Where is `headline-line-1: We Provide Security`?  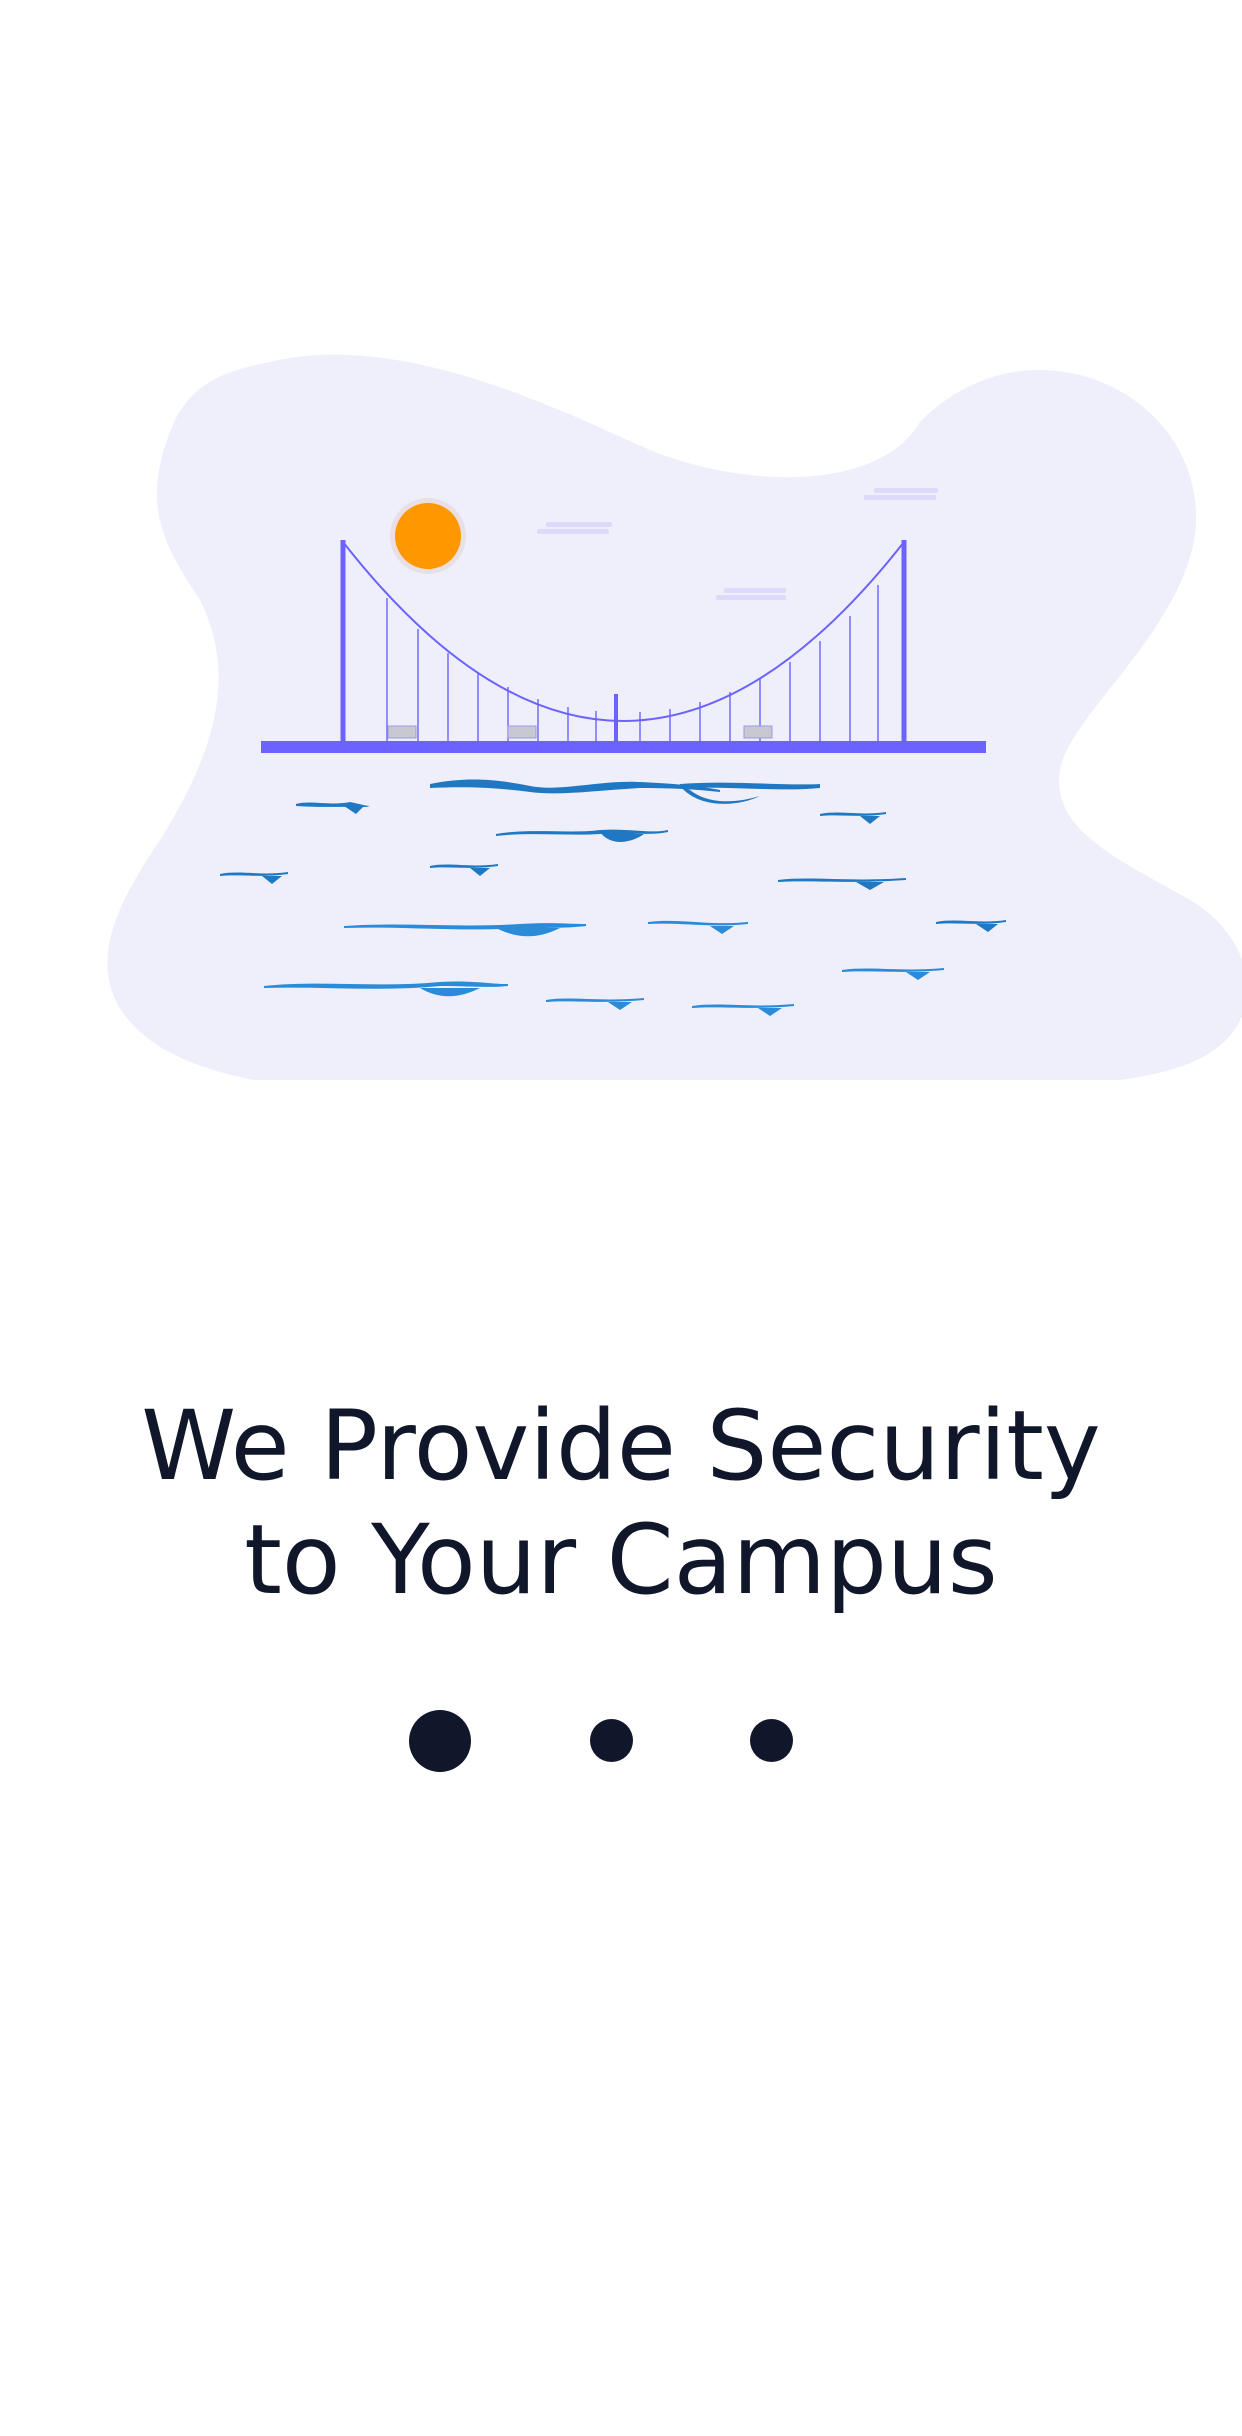 headline-line-1: We Provide Security is located at coordinates (621, 1446).